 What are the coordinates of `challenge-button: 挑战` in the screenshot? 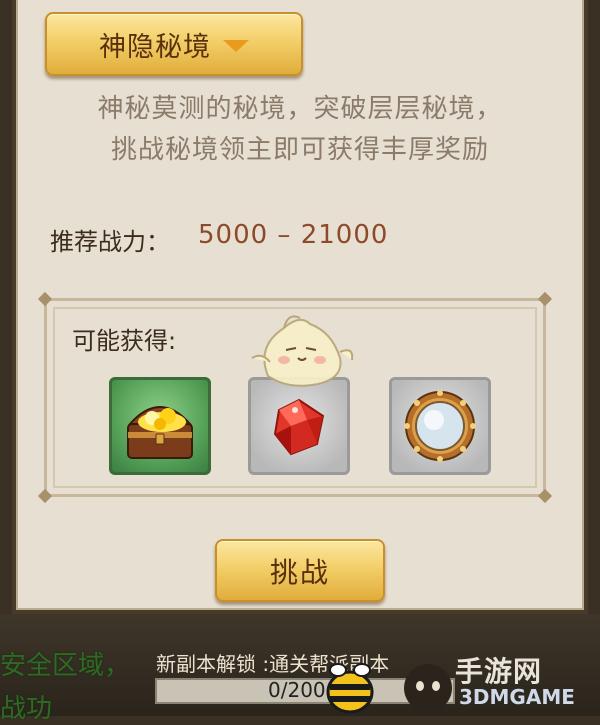 It's located at (300, 570).